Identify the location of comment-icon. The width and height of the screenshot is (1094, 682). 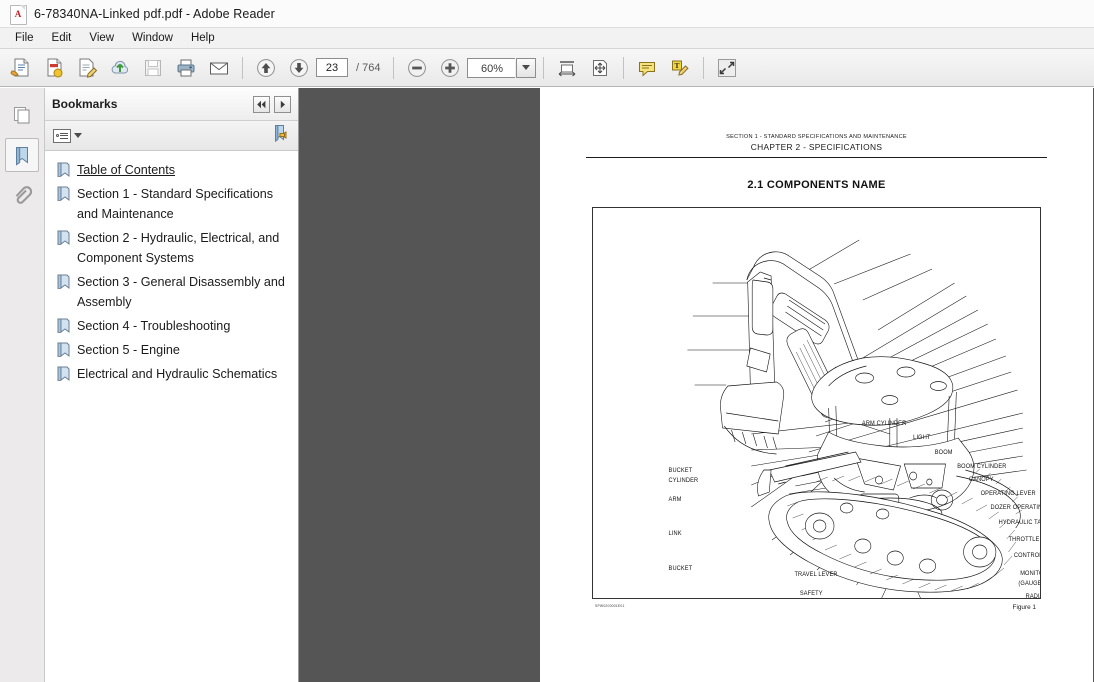
(647, 68).